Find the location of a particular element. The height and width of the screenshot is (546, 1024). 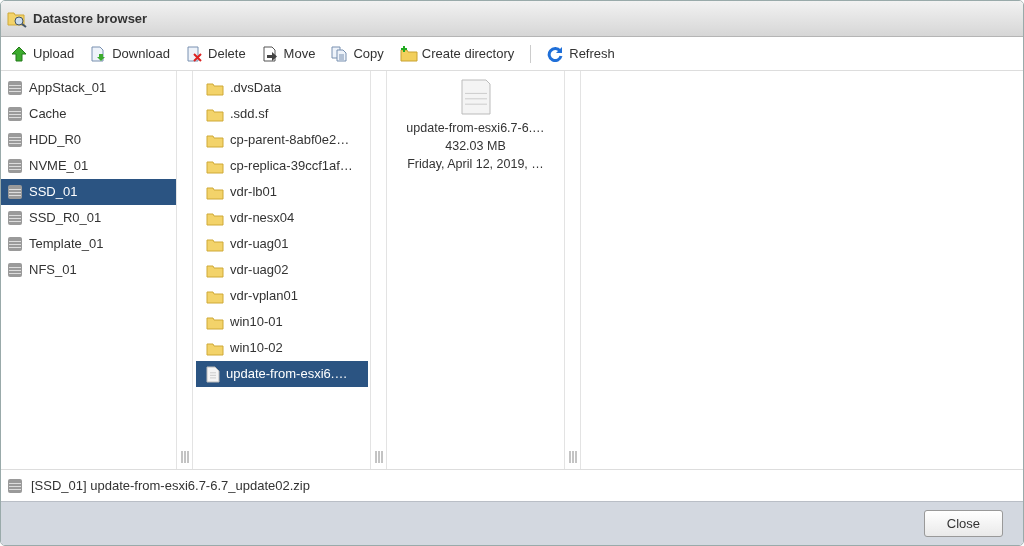

folder-item: win10-02 is located at coordinates (282, 348).